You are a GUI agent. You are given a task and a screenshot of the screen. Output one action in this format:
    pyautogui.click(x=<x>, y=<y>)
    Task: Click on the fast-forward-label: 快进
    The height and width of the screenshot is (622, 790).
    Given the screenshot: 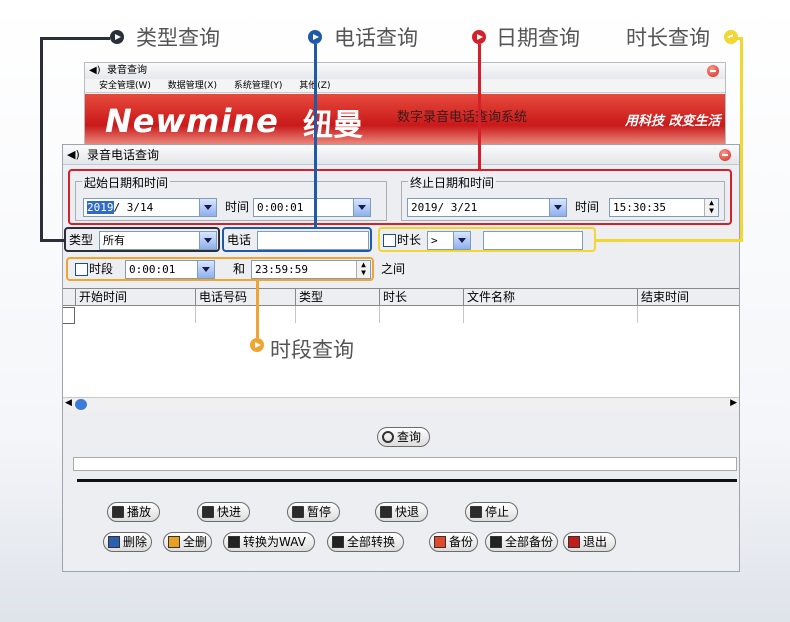 What is the action you would take?
    pyautogui.click(x=229, y=512)
    